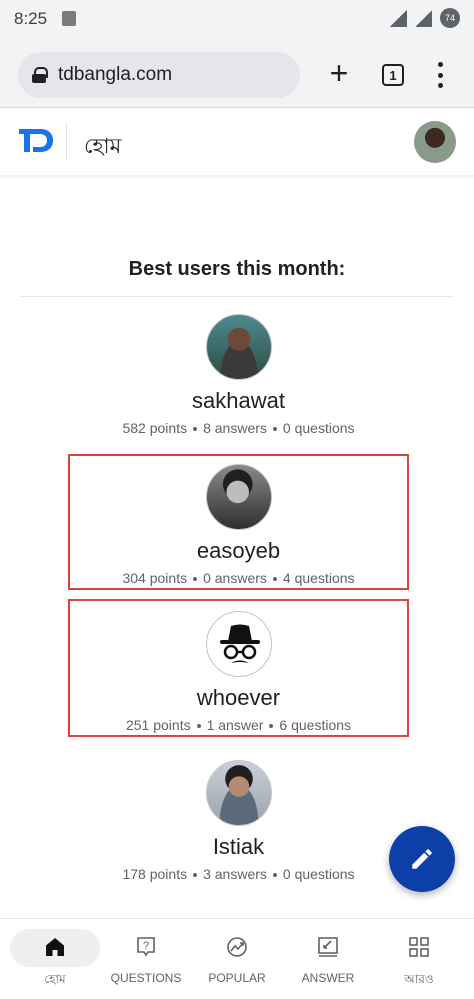  What do you see at coordinates (158, 725) in the screenshot?
I see `user-points: 251 points` at bounding box center [158, 725].